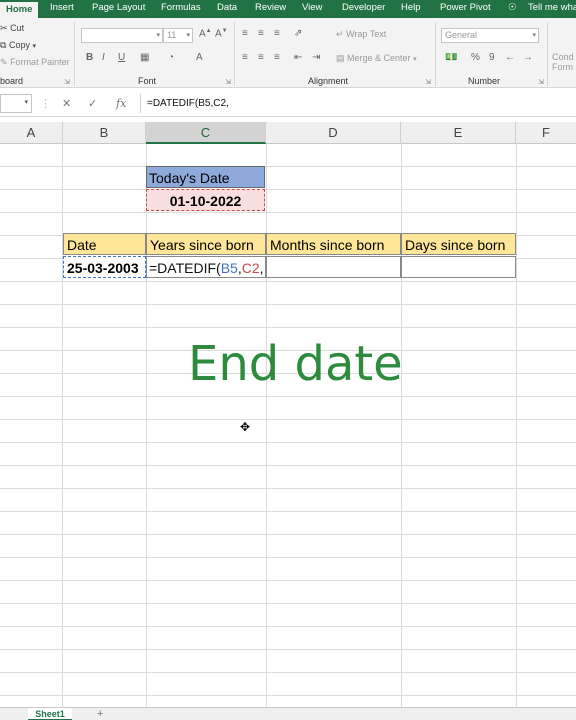 Image resolution: width=576 pixels, height=720 pixels. I want to click on cell-c5-formula-editing: =DATEDIF(B5,C2,, so click(206, 267).